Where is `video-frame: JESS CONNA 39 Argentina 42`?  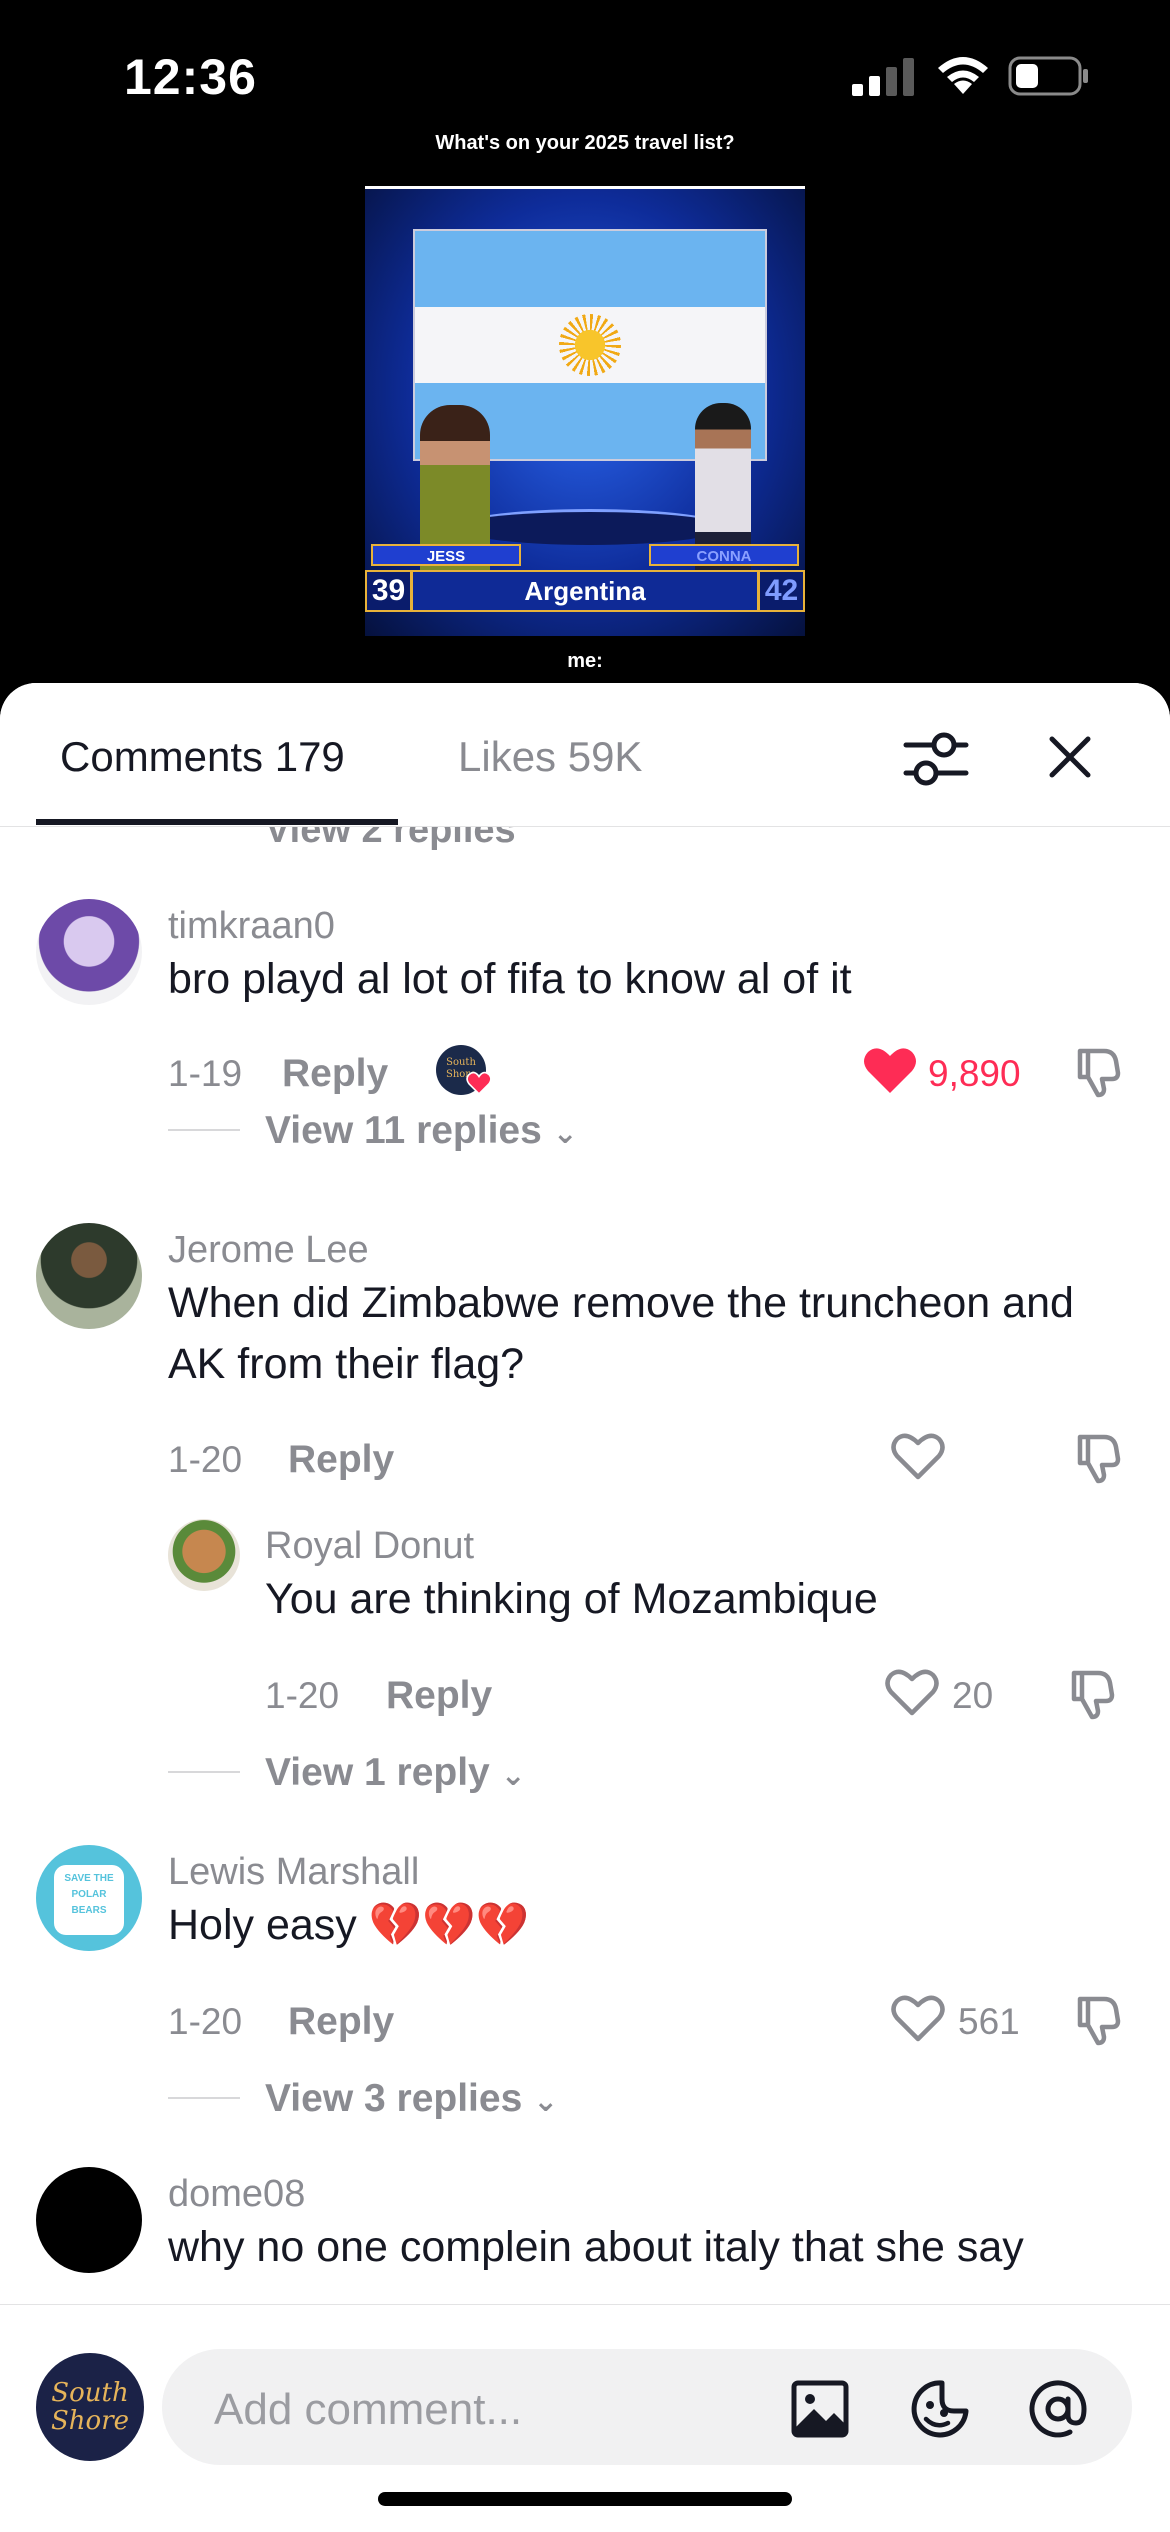
video-frame: JESS CONNA 39 Argentina 42 is located at coordinates (585, 411).